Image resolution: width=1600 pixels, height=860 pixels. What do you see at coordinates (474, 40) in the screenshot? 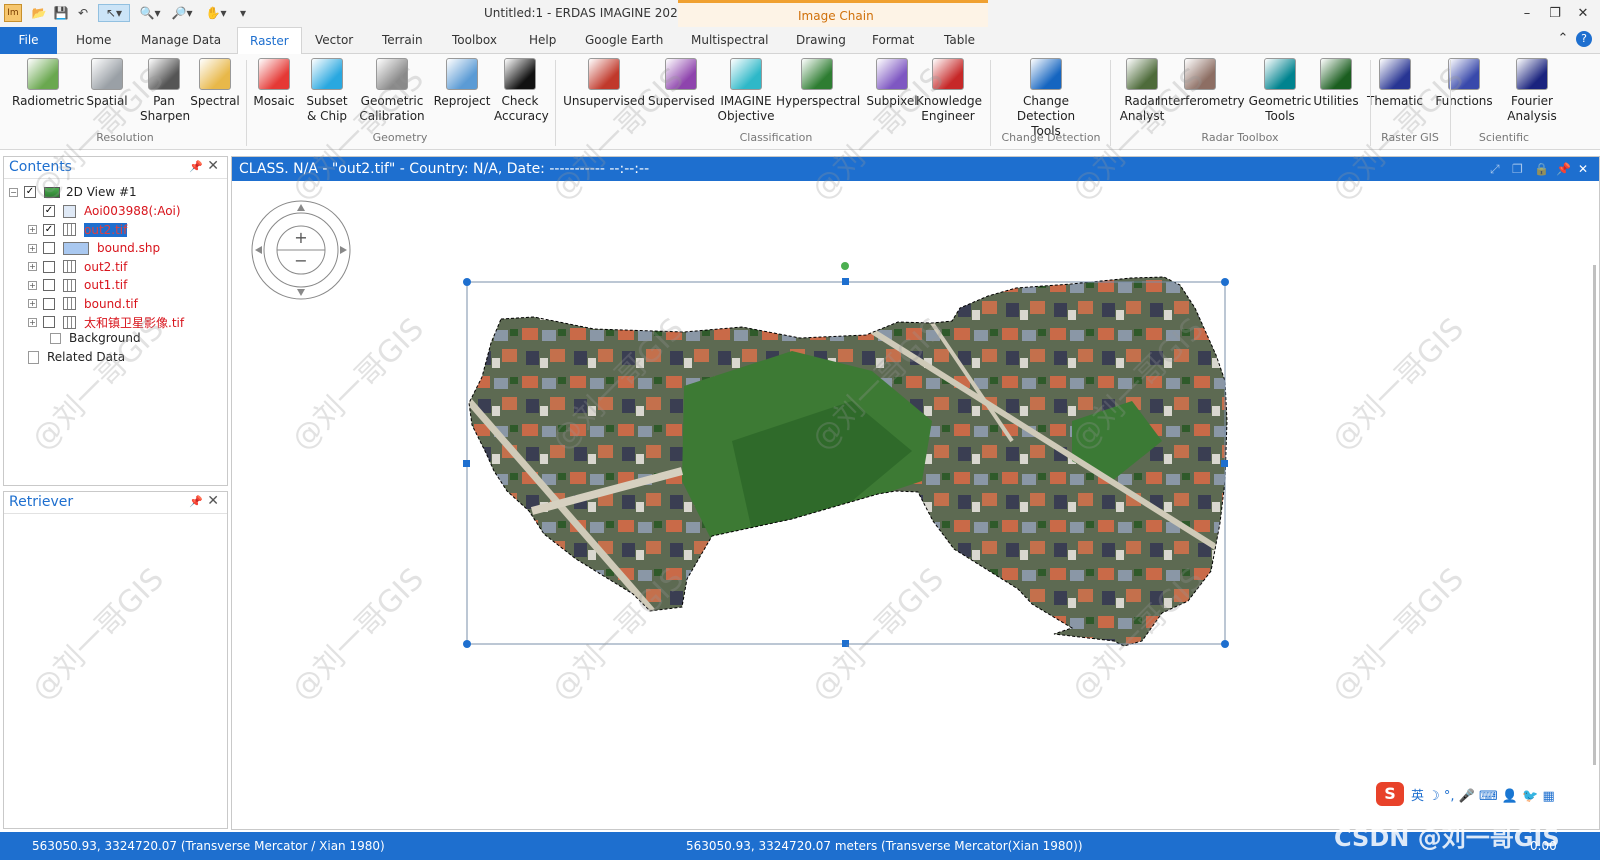
I see `tab-toolbox: Toolbox` at bounding box center [474, 40].